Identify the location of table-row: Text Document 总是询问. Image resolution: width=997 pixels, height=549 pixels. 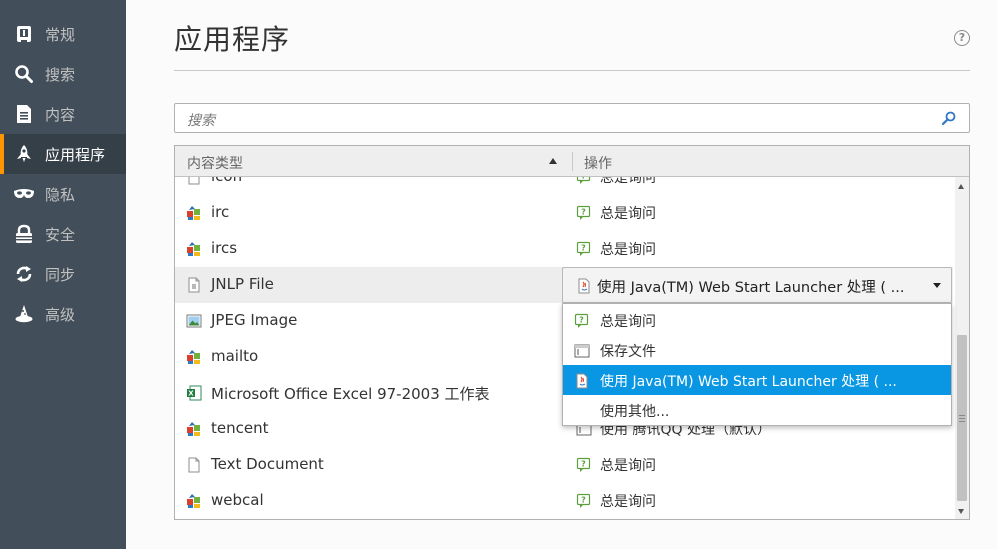
(564, 465).